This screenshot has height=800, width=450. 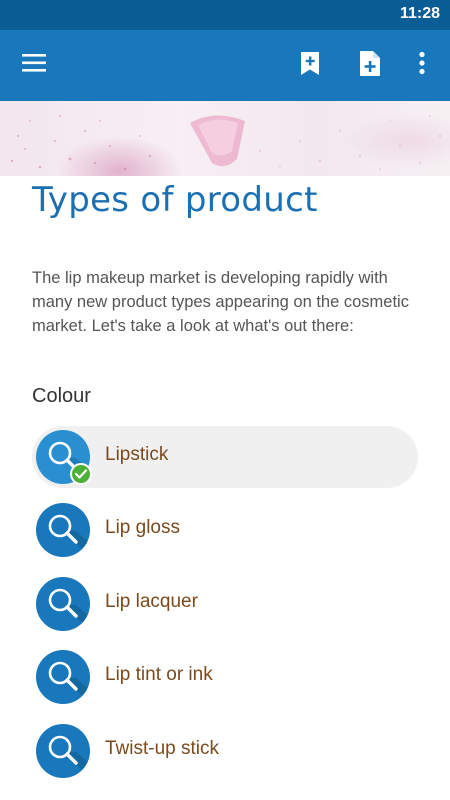 I want to click on more-options-button, so click(x=422, y=65).